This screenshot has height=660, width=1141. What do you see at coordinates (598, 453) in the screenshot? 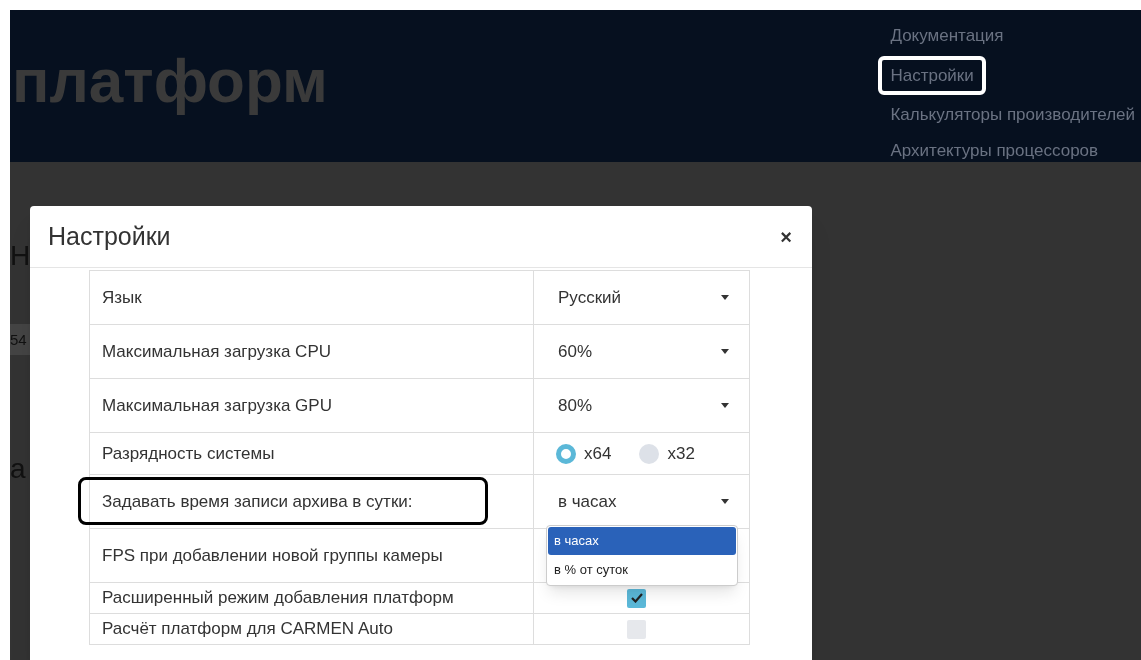
I see `radio-label: x64` at bounding box center [598, 453].